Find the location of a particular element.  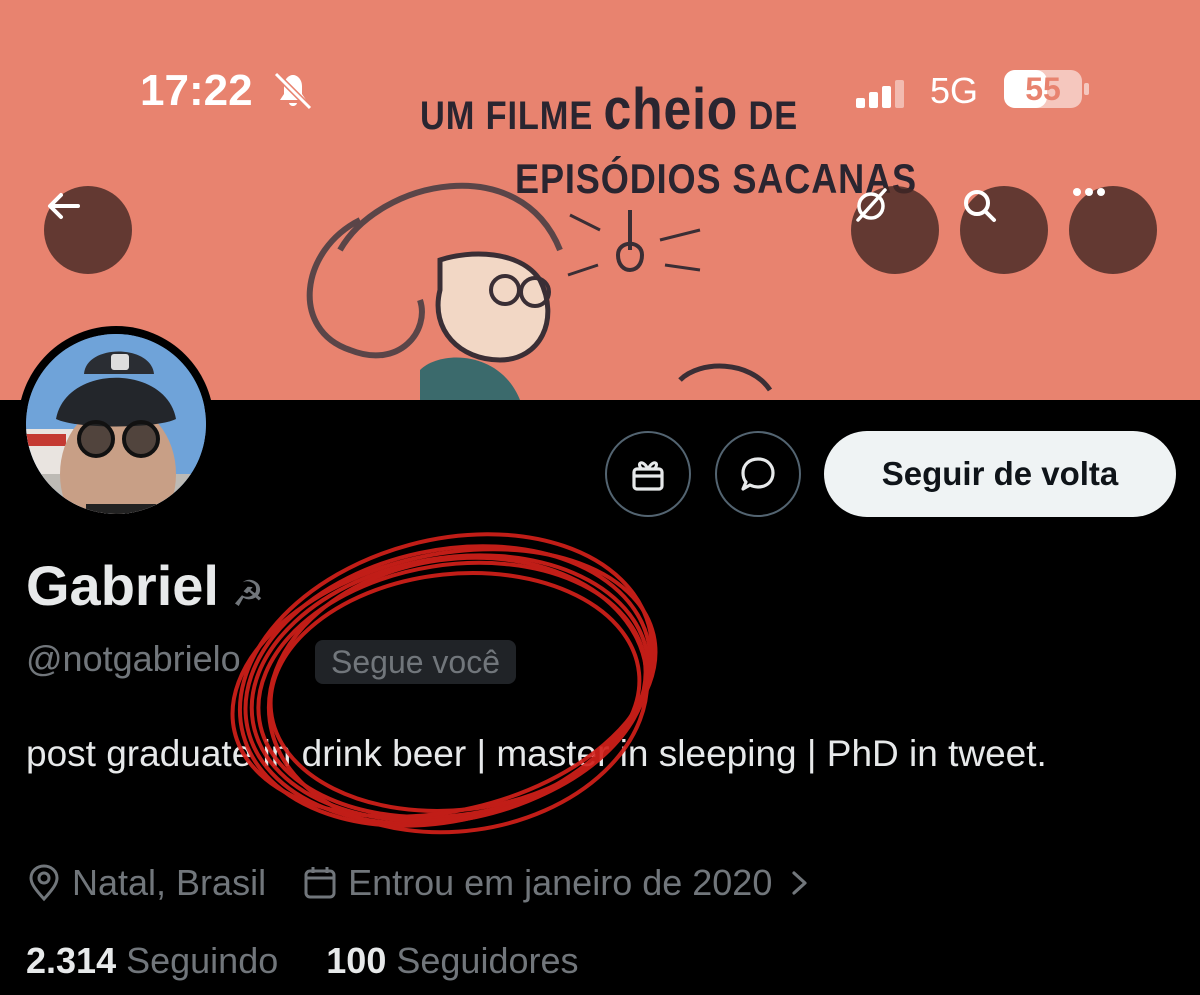

arrow-left-icon is located at coordinates (64, 206).